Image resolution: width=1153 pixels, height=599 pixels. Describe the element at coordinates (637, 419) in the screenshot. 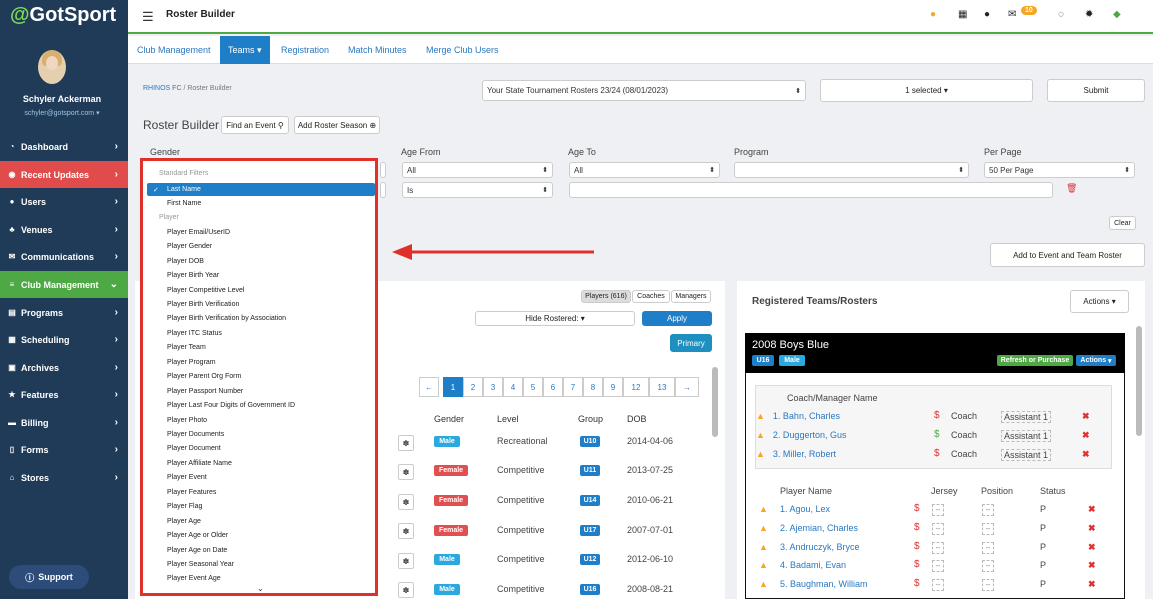

I see `col-dob: DOB` at that location.